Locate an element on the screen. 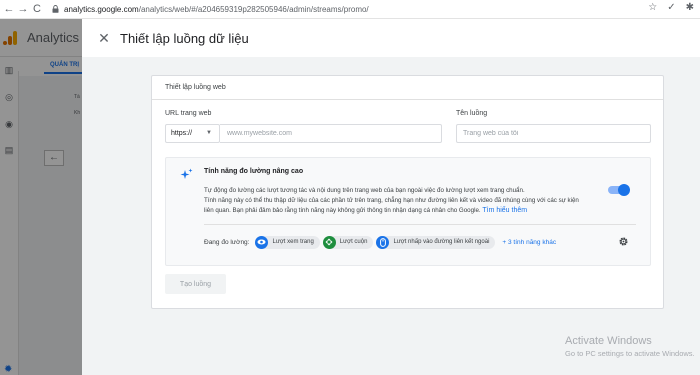 The width and height of the screenshot is (700, 375). sparkle-icon is located at coordinates (186, 173).